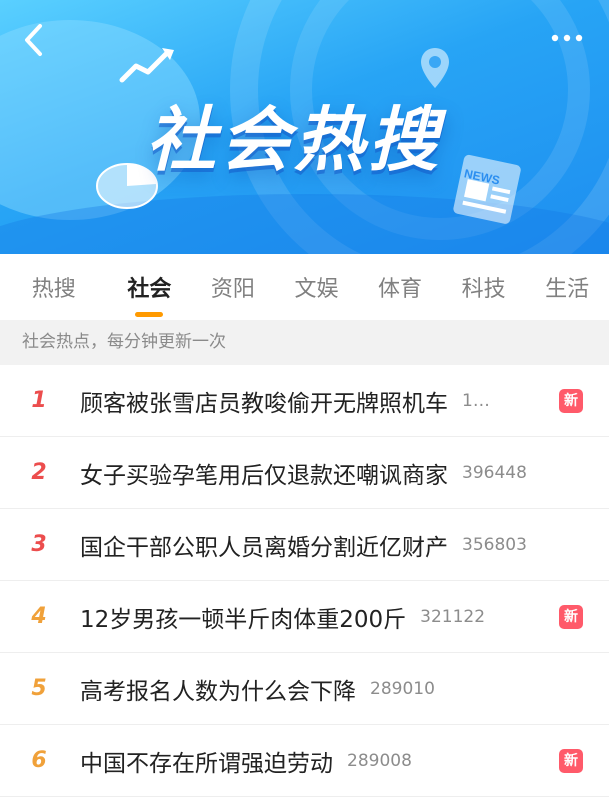  I want to click on category-tabs: 热搜 社会 资阳 文娱 体育 科技 生活, so click(304, 287).